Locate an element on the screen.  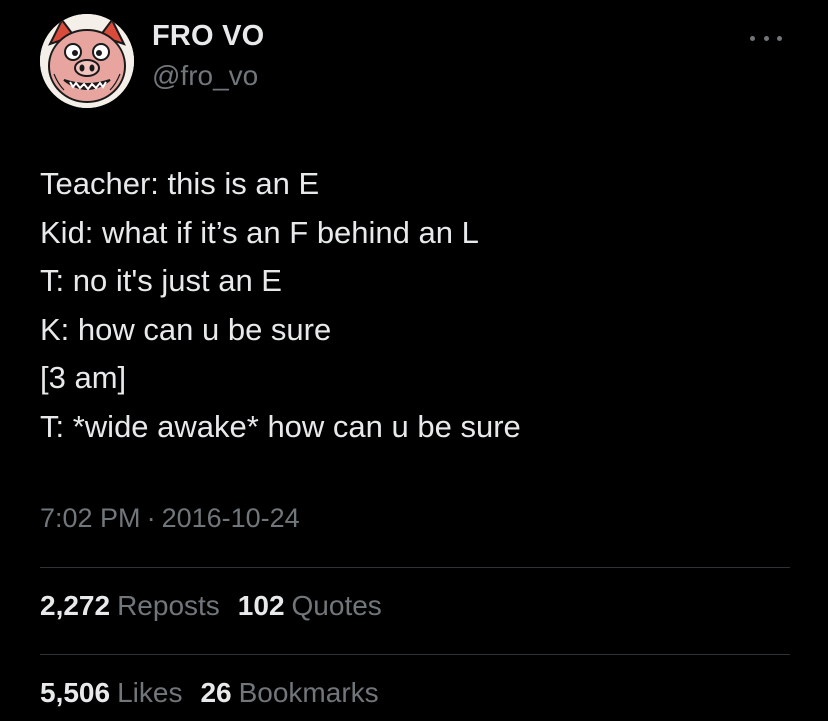
quotes-count: 102 is located at coordinates (261, 605).